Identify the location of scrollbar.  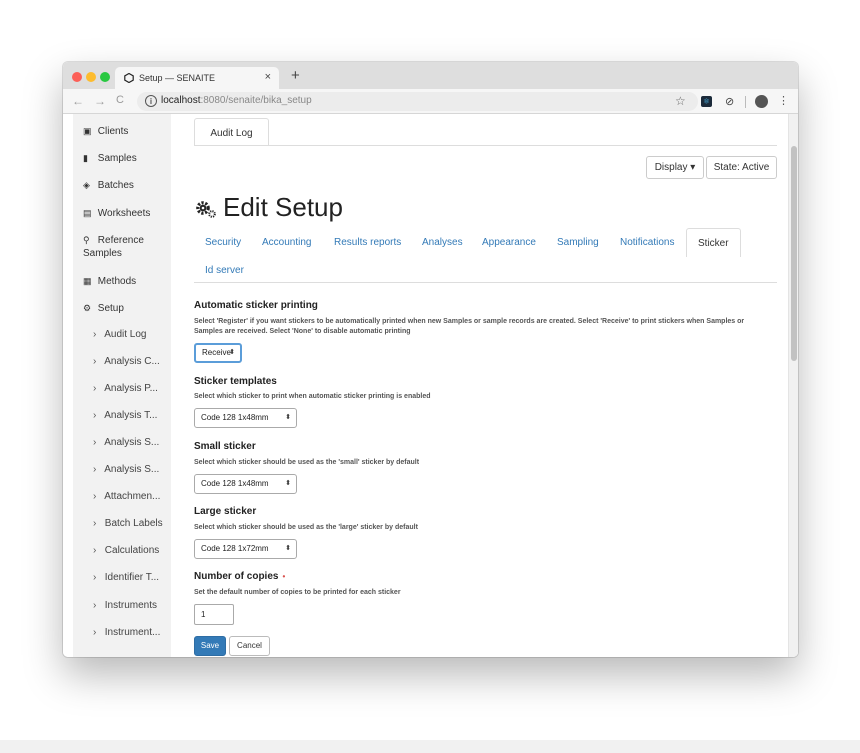
(793, 385).